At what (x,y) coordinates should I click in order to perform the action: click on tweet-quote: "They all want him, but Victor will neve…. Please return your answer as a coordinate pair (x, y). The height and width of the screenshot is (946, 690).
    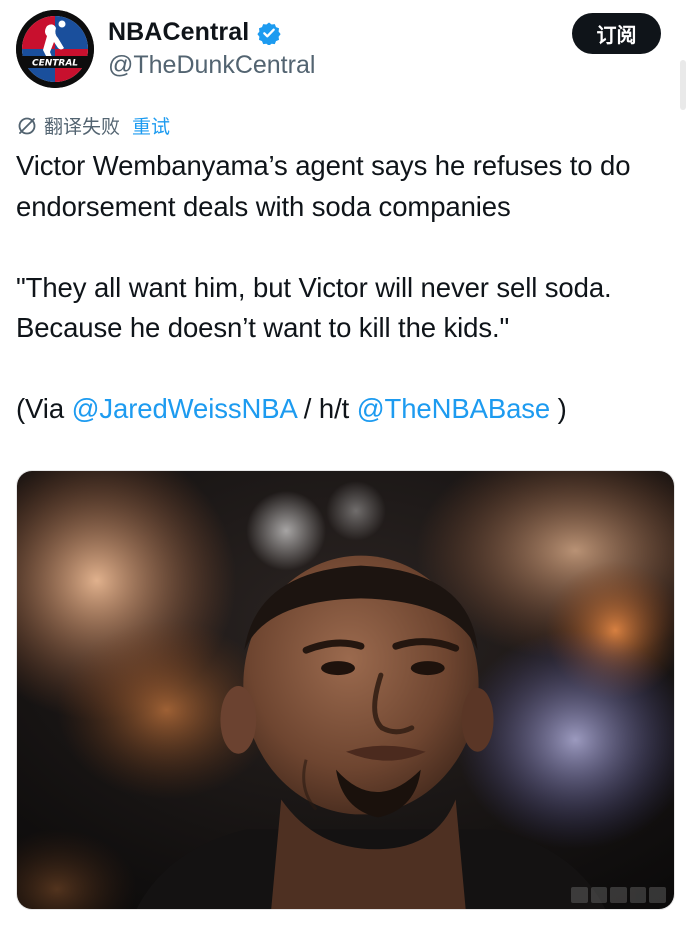
    Looking at the image, I should click on (314, 307).